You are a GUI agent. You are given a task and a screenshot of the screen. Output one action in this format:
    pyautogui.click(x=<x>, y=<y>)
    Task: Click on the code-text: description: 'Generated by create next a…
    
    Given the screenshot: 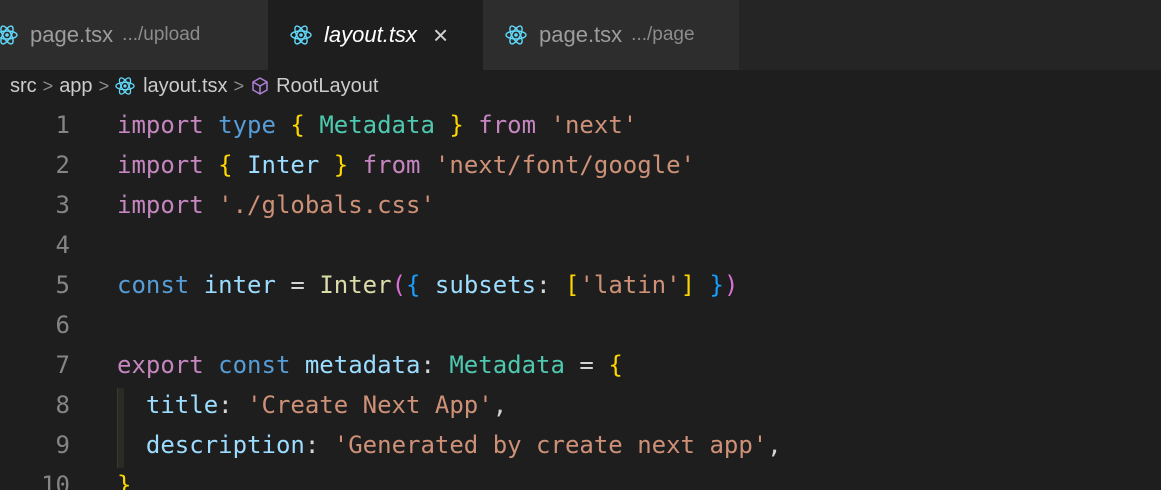 What is the action you would take?
    pyautogui.click(x=449, y=445)
    